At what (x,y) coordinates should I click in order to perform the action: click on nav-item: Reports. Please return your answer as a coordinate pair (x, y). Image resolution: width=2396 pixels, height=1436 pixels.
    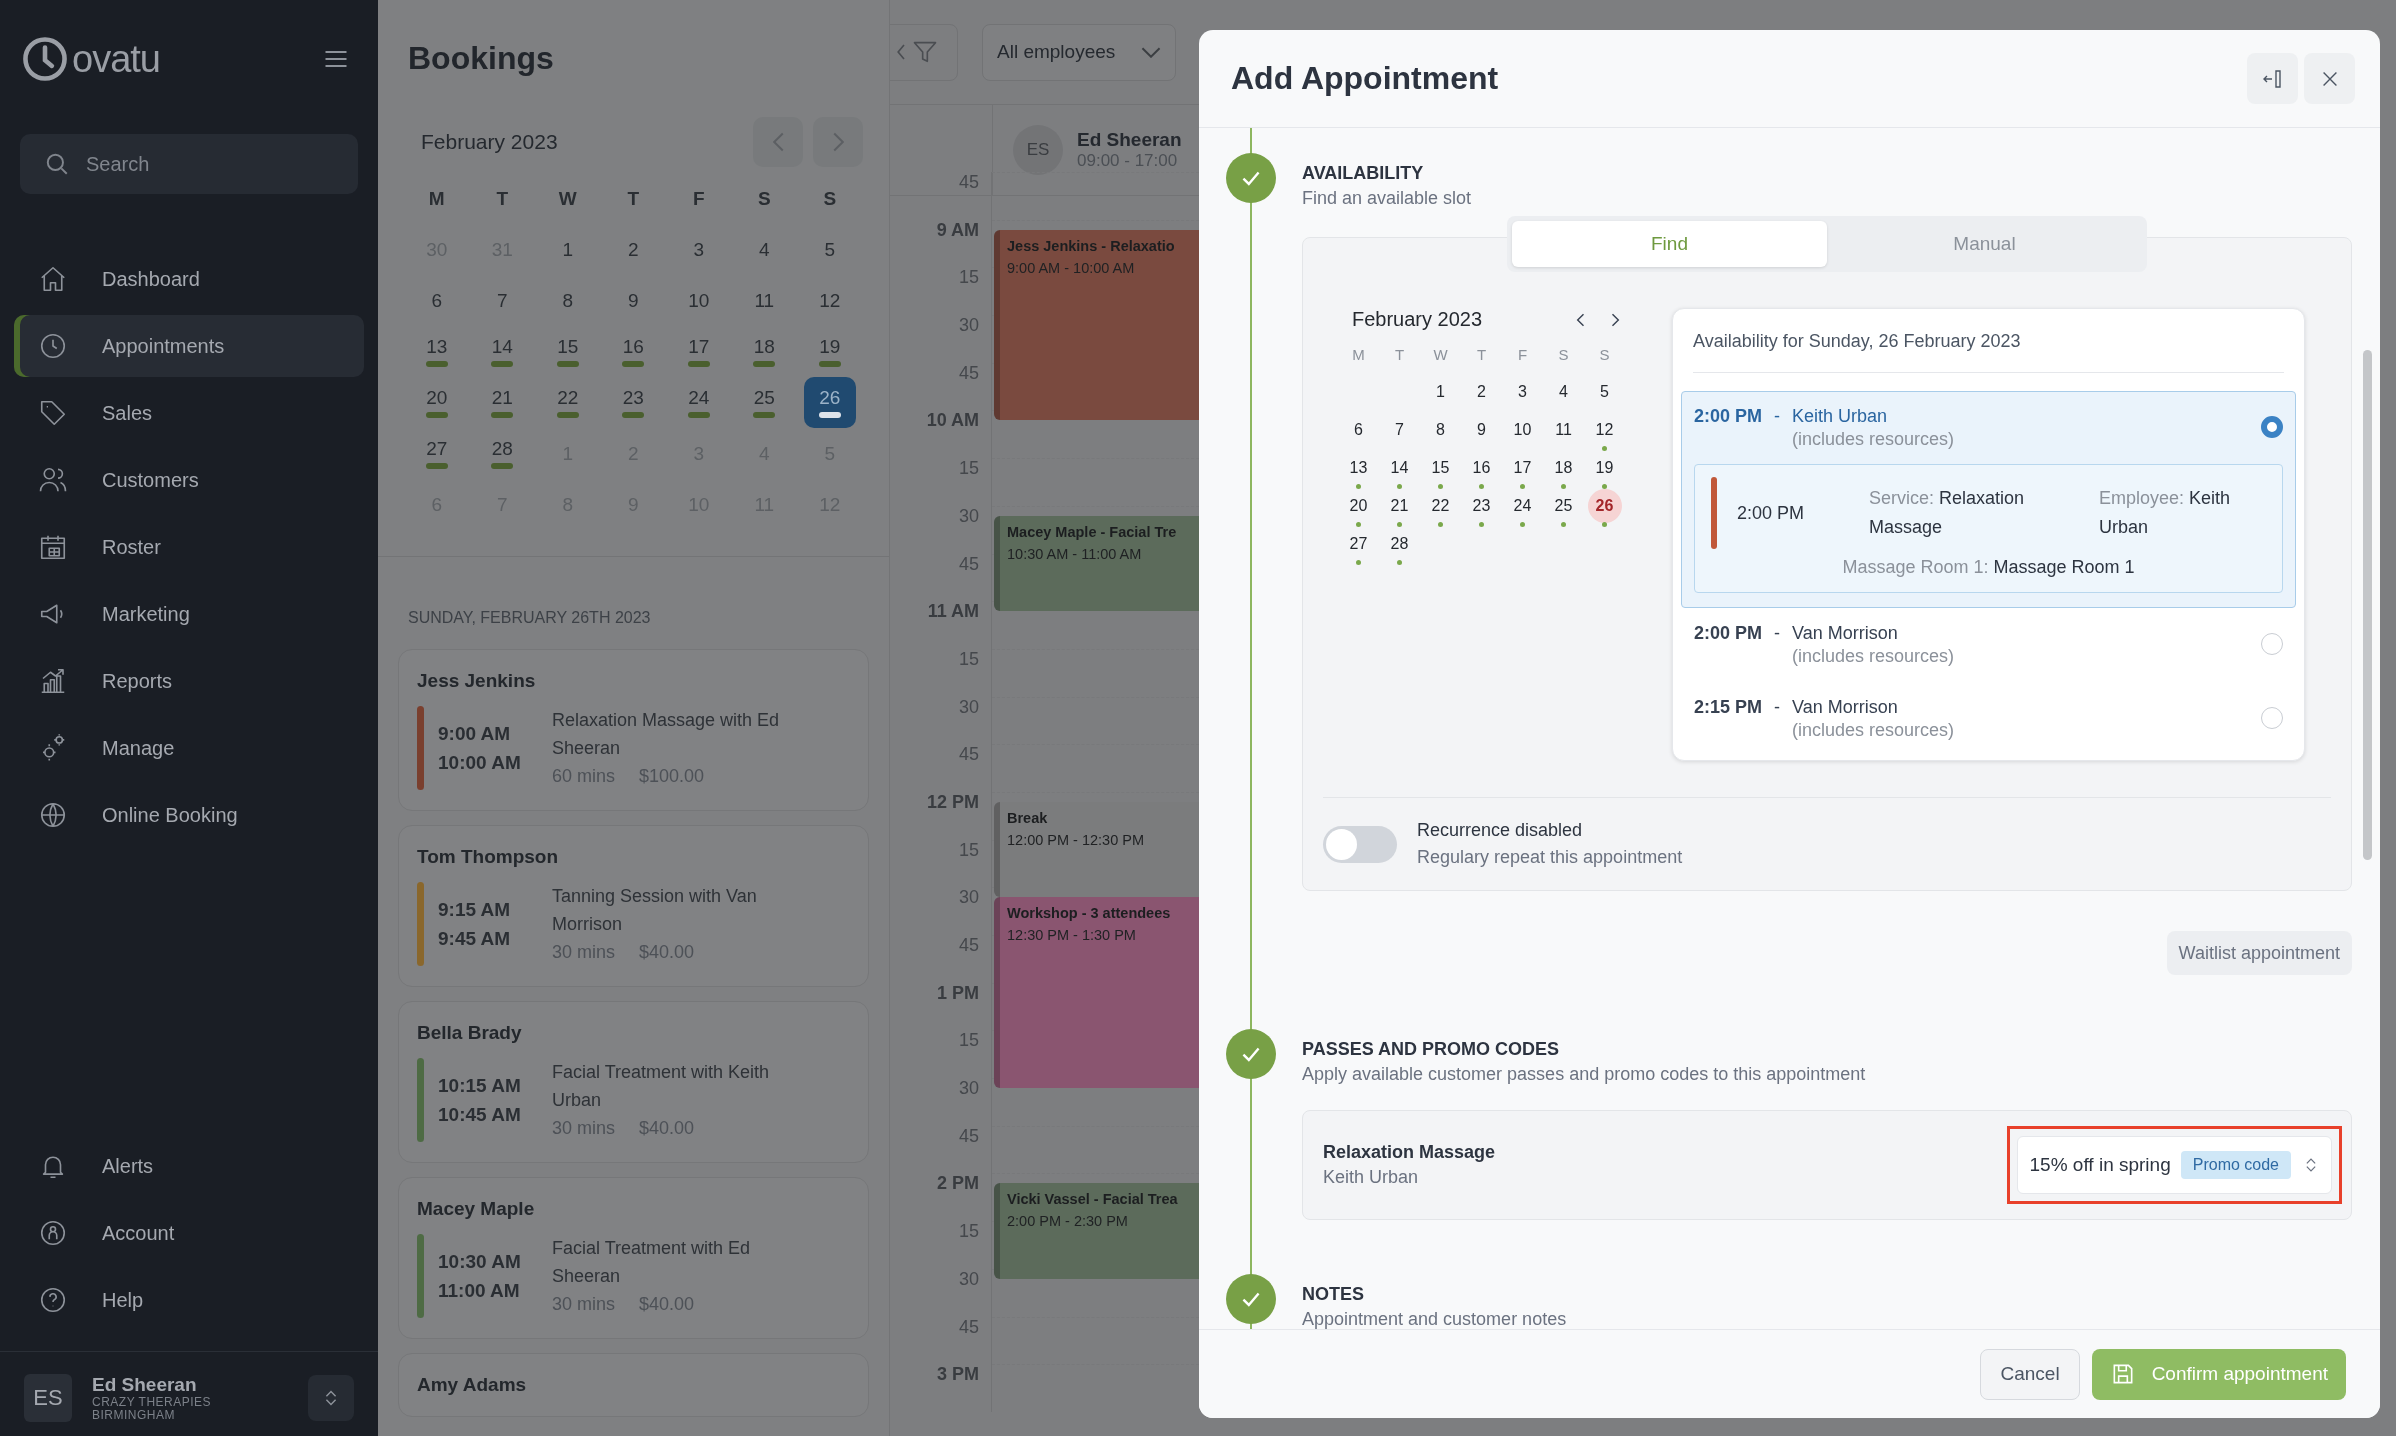
    Looking at the image, I should click on (189, 681).